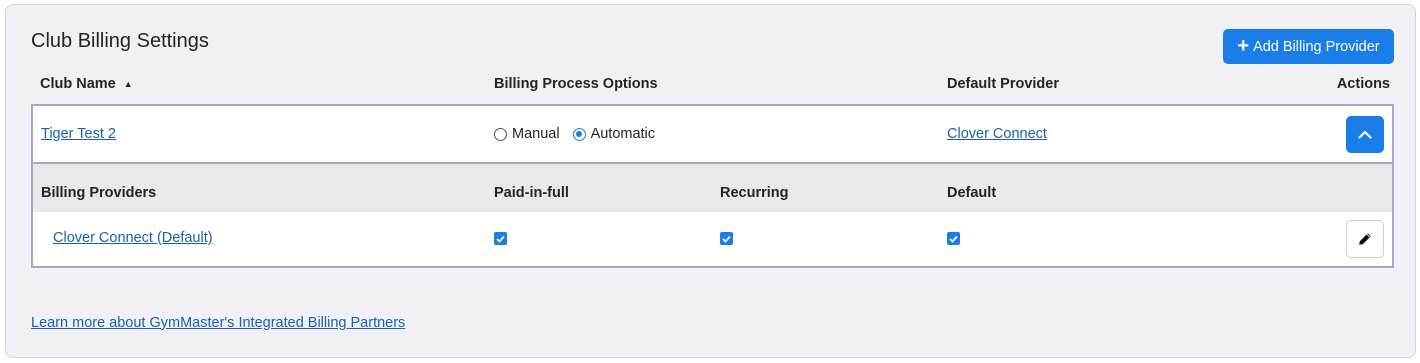 This screenshot has height=363, width=1420. I want to click on column-header-billing-process: Billing Process Options, so click(576, 84).